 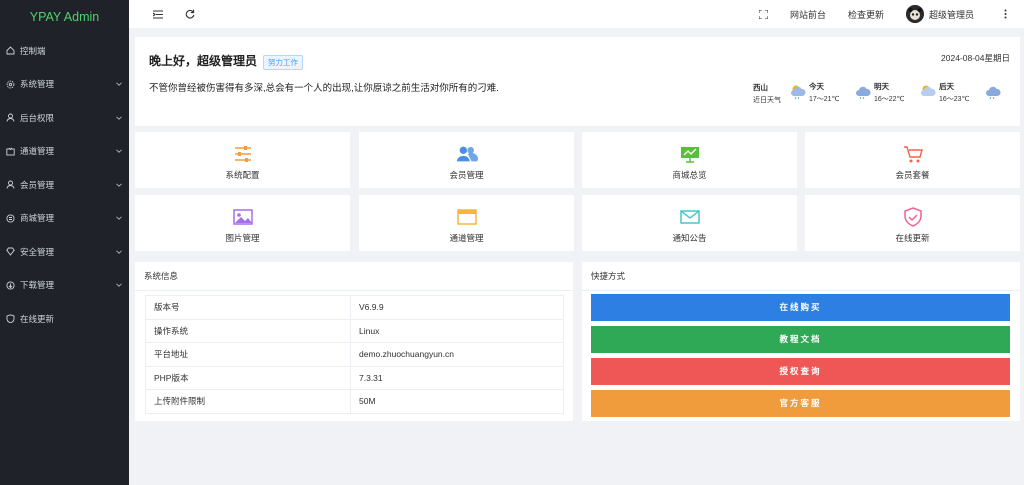 I want to click on weather-day: 明天 16～22℃, so click(x=879, y=92).